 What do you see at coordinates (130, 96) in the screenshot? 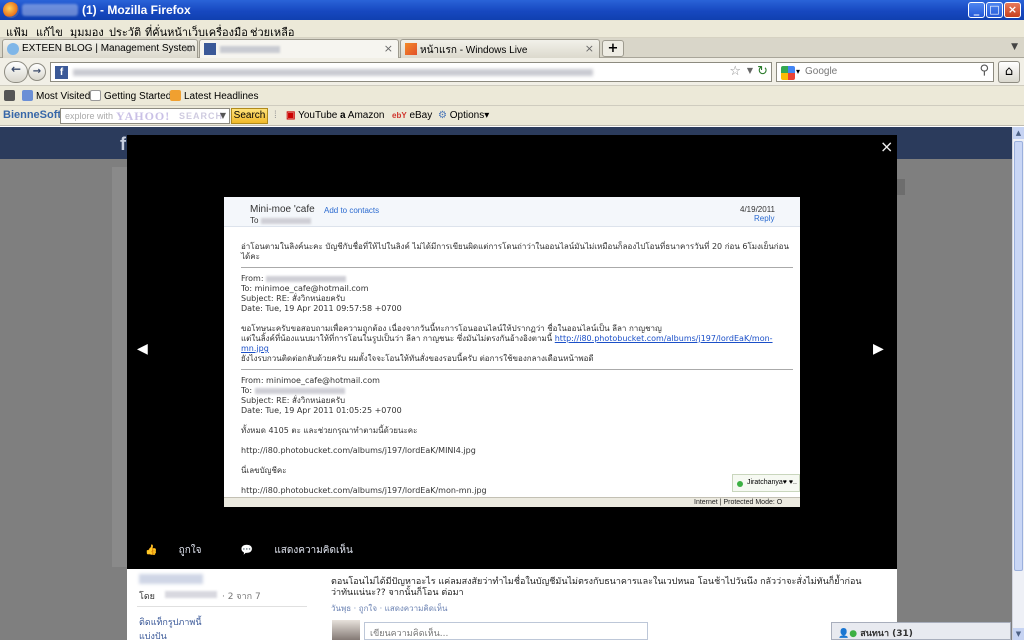
I see `bookmark-getting-started: Getting Started` at bounding box center [130, 96].